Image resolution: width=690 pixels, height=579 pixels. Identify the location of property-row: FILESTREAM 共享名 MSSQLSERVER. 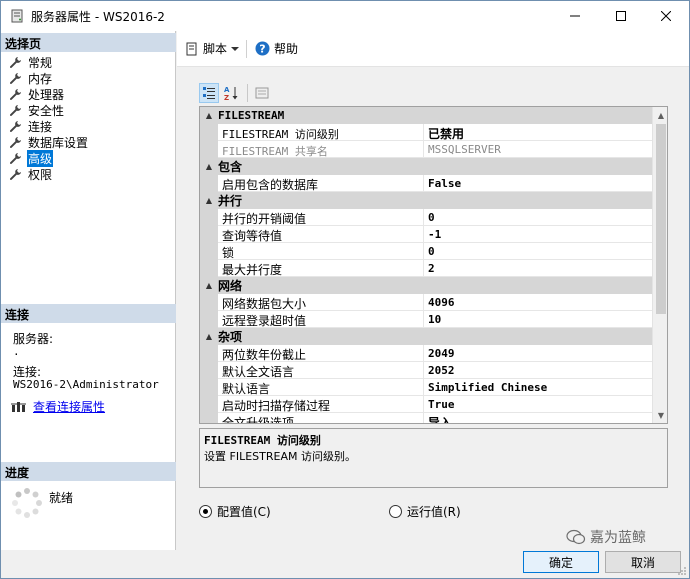
(426, 149).